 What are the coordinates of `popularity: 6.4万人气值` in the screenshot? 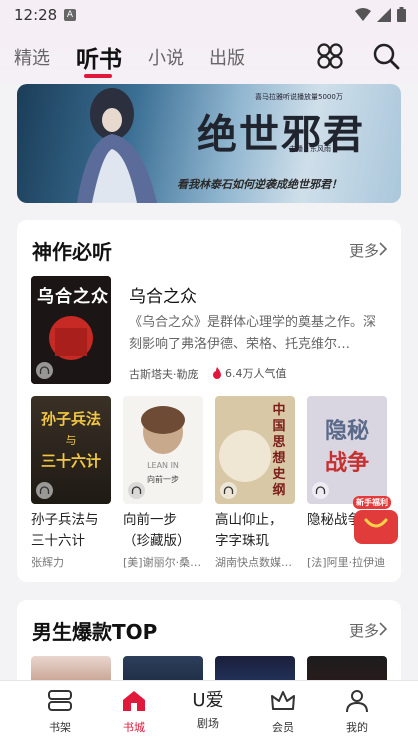 It's located at (249, 373).